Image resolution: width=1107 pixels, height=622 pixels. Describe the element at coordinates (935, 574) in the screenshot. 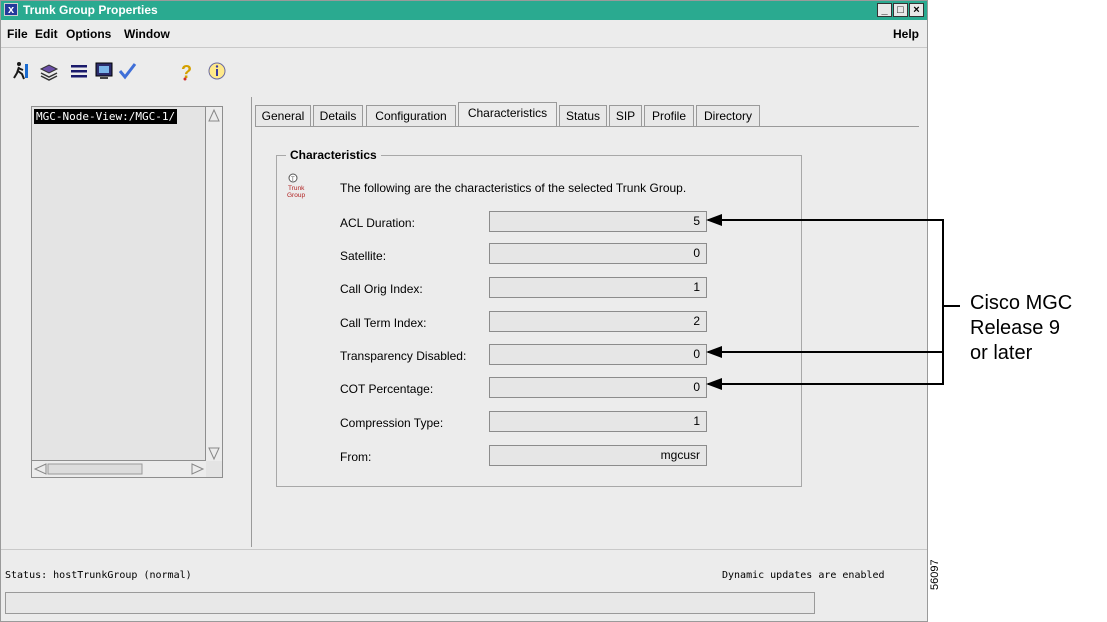

I see `figure-id: 56097` at that location.